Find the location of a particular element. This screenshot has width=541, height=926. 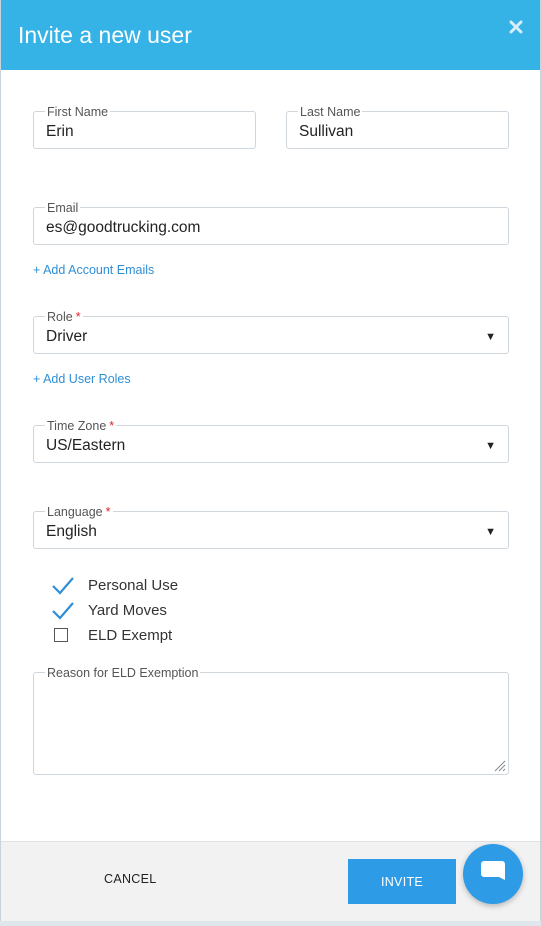

time-zone-label: Time Zone * is located at coordinates (81, 426).